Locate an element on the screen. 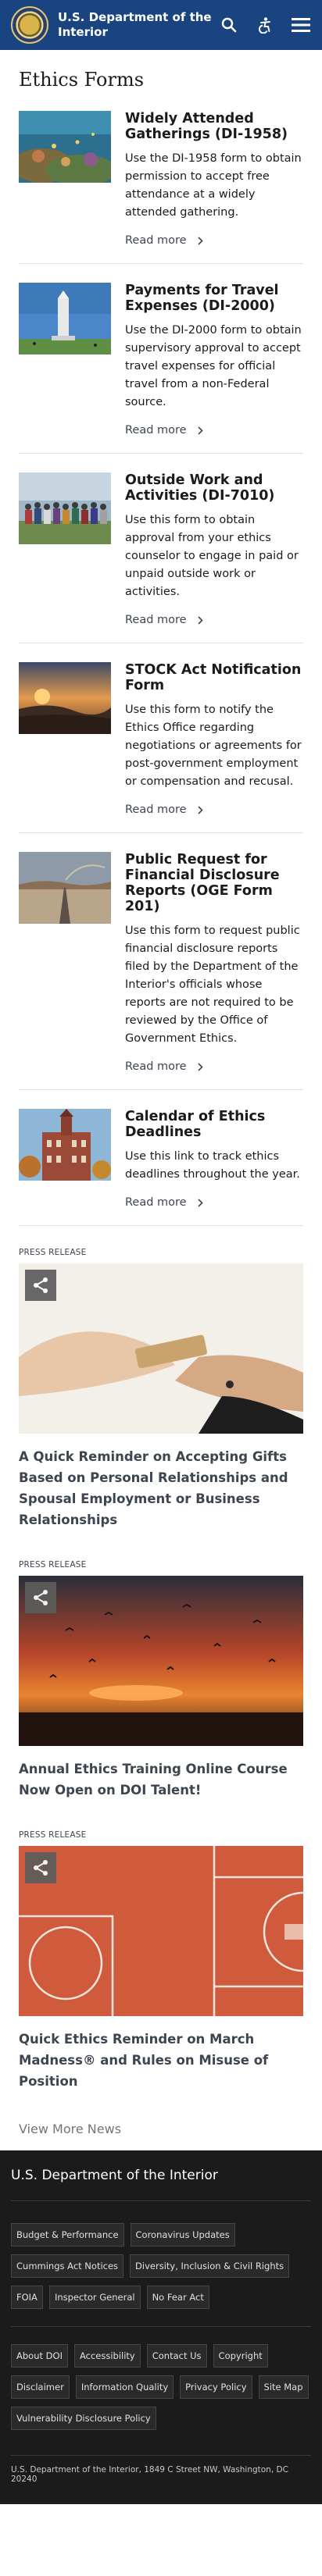  footer-link: Coronavirus Updates is located at coordinates (182, 2234).